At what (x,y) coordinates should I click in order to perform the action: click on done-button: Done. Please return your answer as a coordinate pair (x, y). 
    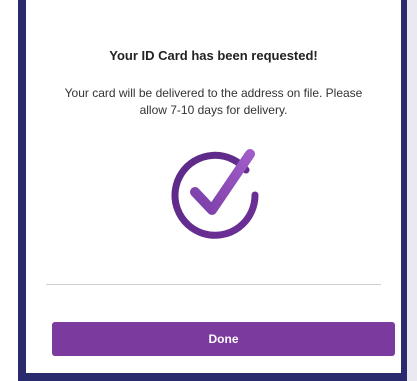
    Looking at the image, I should click on (223, 339).